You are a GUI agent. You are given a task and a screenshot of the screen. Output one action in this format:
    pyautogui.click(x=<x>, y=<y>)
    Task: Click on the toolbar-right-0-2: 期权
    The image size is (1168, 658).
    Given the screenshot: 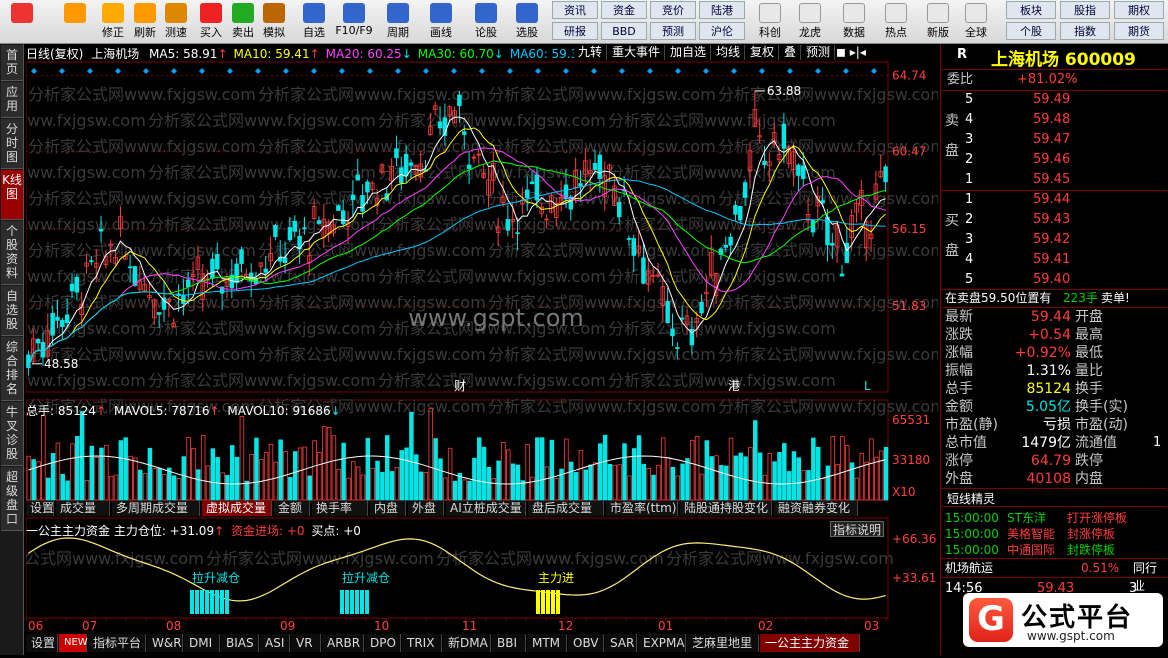 What is the action you would take?
    pyautogui.click(x=1139, y=10)
    